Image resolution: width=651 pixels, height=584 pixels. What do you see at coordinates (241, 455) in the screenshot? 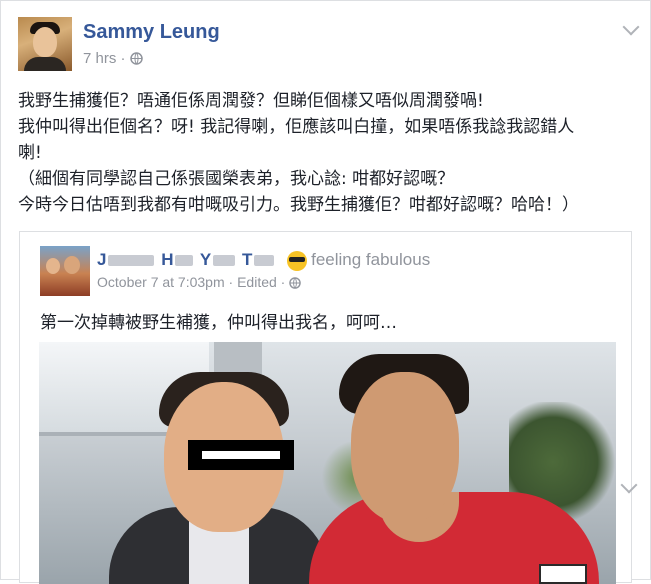
I see `censor-bar` at bounding box center [241, 455].